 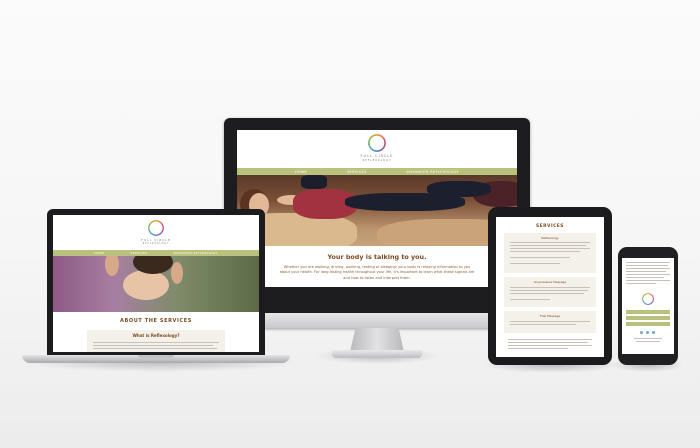 I want to click on laptop-section-title: ABOUT THE SERVICES, so click(x=156, y=321).